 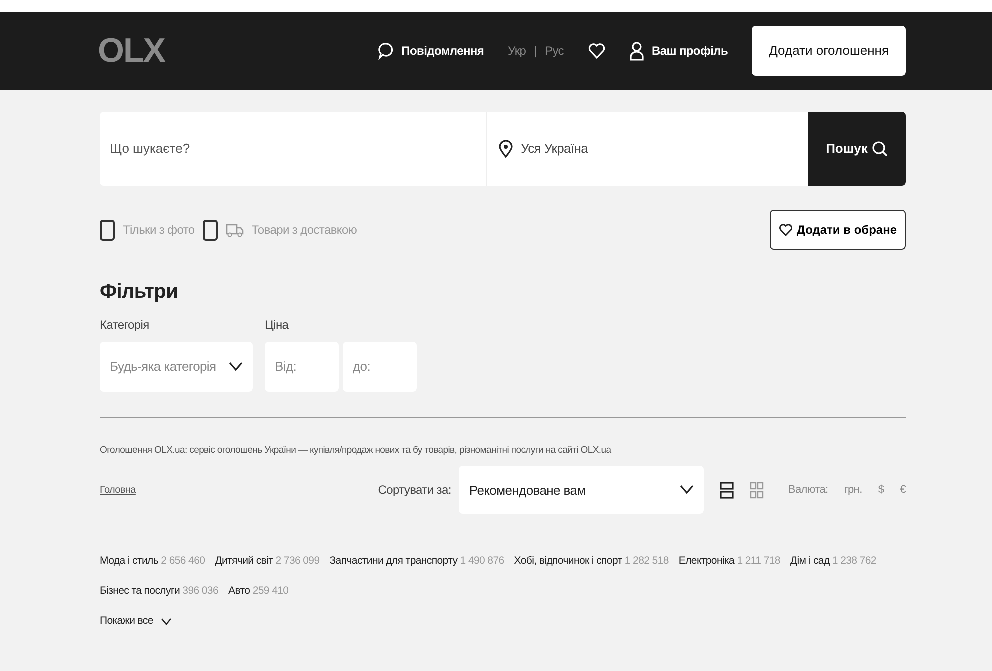 What do you see at coordinates (415, 491) in the screenshot?
I see `sort-label: Сортувати за:` at bounding box center [415, 491].